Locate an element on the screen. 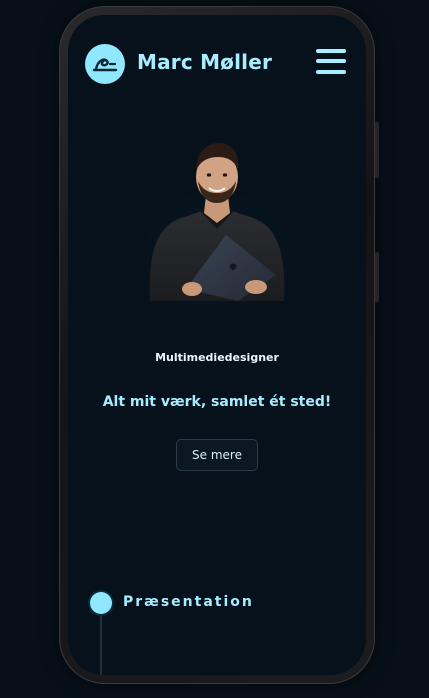  hamburger-menu-icon is located at coordinates (332, 62).